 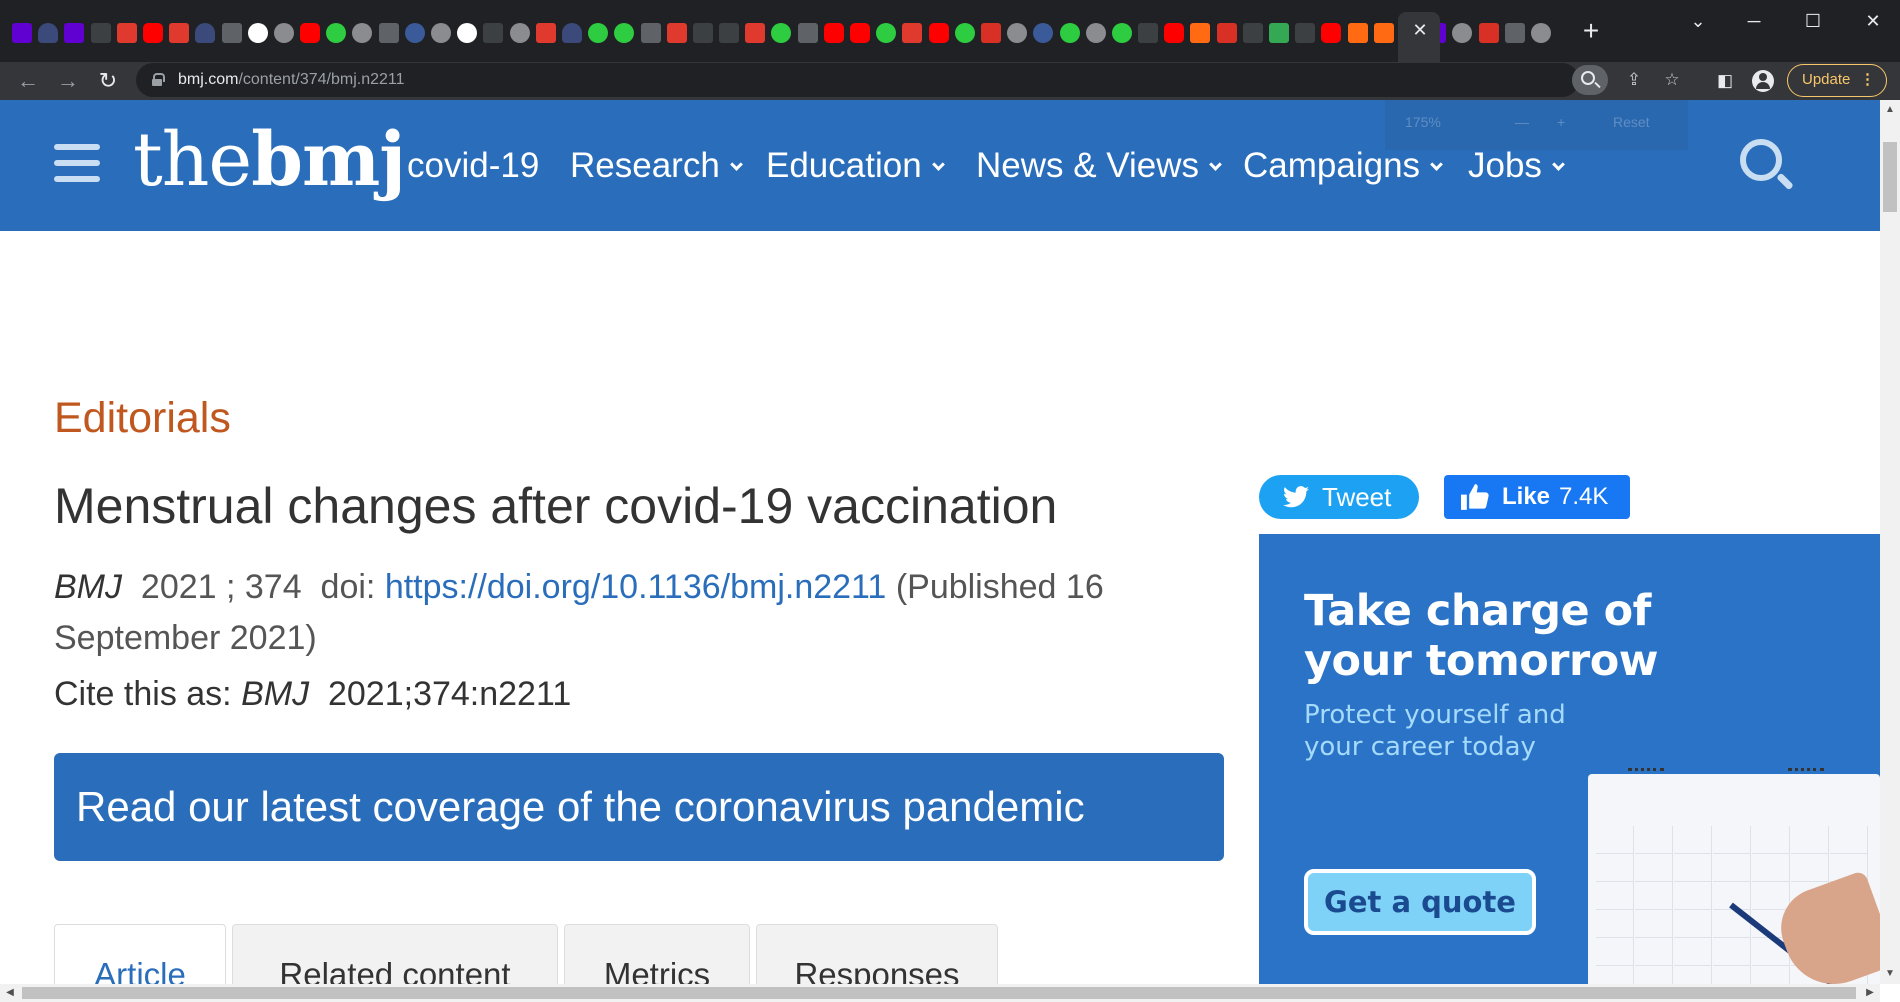 I want to click on tab-related-content: Related content, so click(x=395, y=954).